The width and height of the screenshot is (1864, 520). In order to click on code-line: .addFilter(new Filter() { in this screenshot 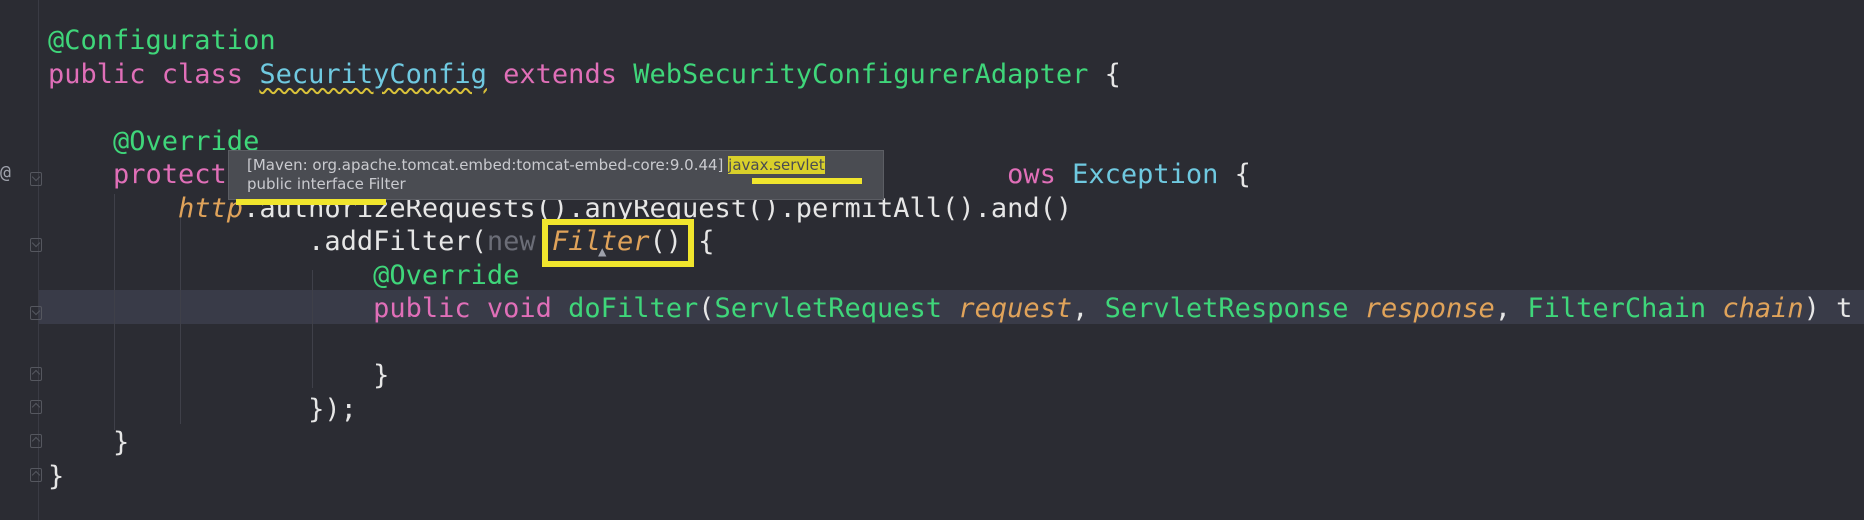, I will do `click(950, 242)`.